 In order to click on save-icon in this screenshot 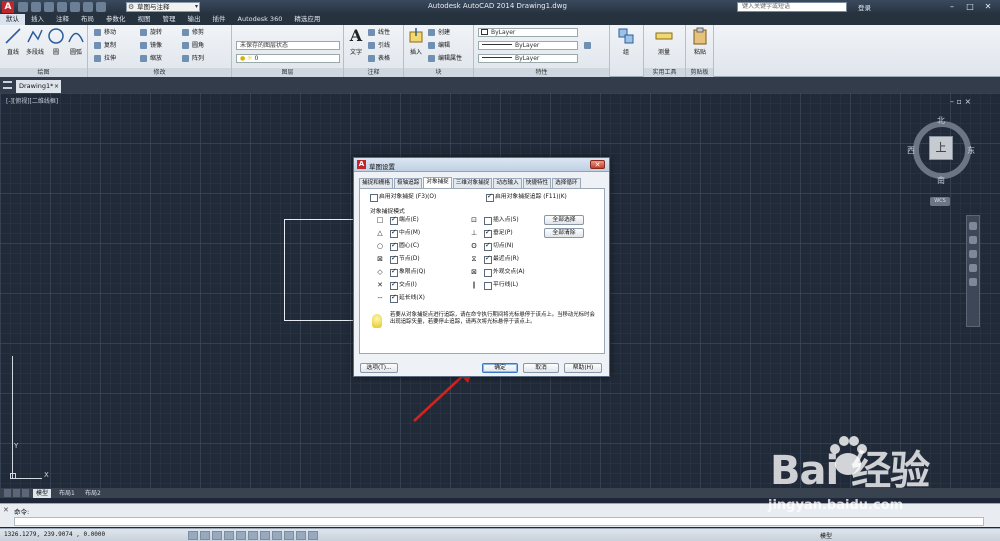, I will do `click(49, 7)`.